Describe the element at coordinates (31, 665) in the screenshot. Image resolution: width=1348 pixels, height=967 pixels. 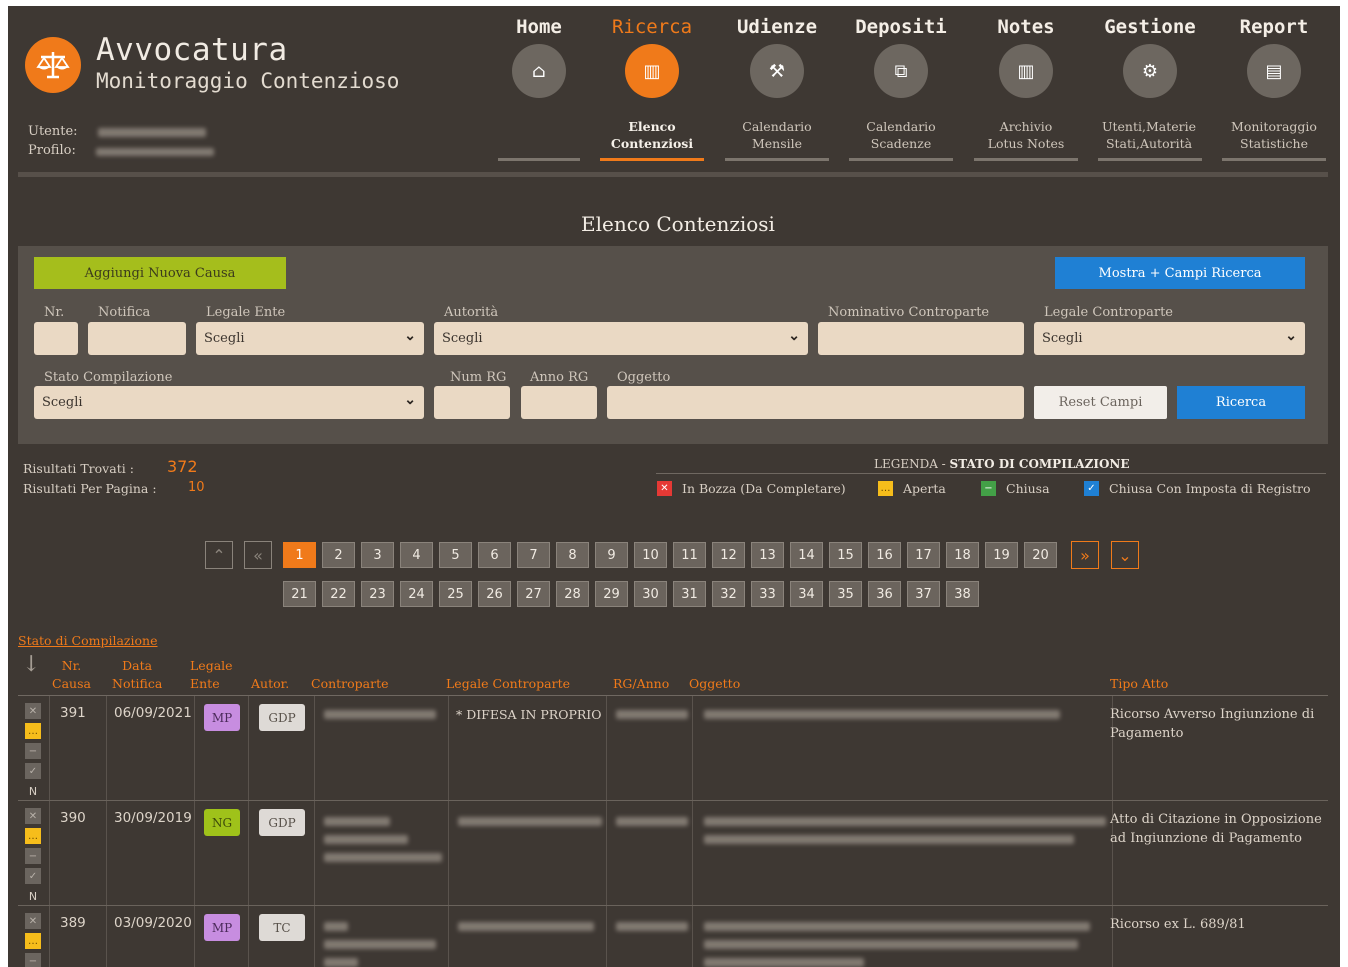
I see `sort-down-arrow-icon: ↓` at that location.